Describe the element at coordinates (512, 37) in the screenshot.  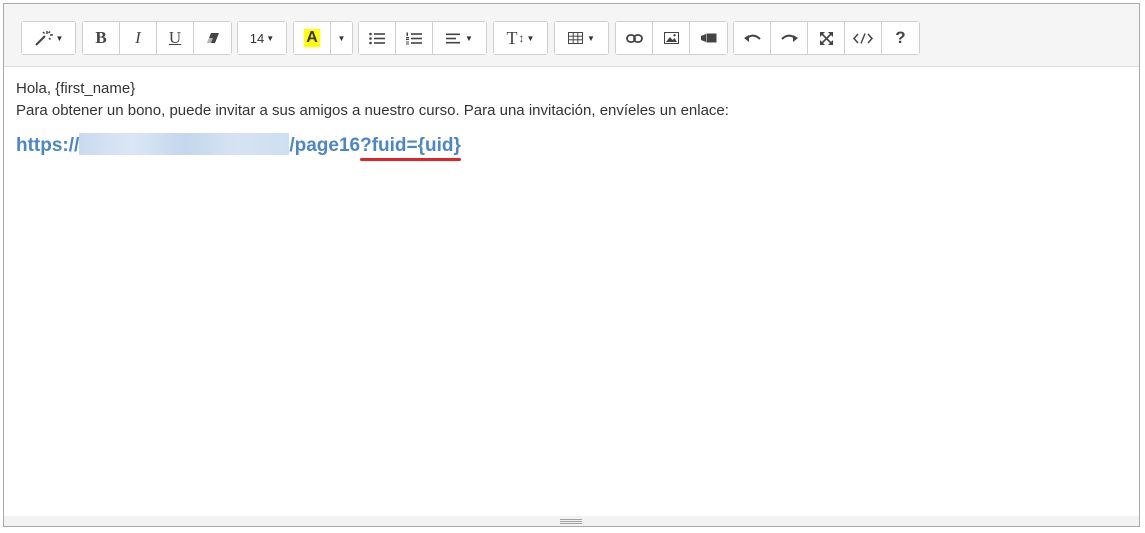
I see `text-height-icon: T` at that location.